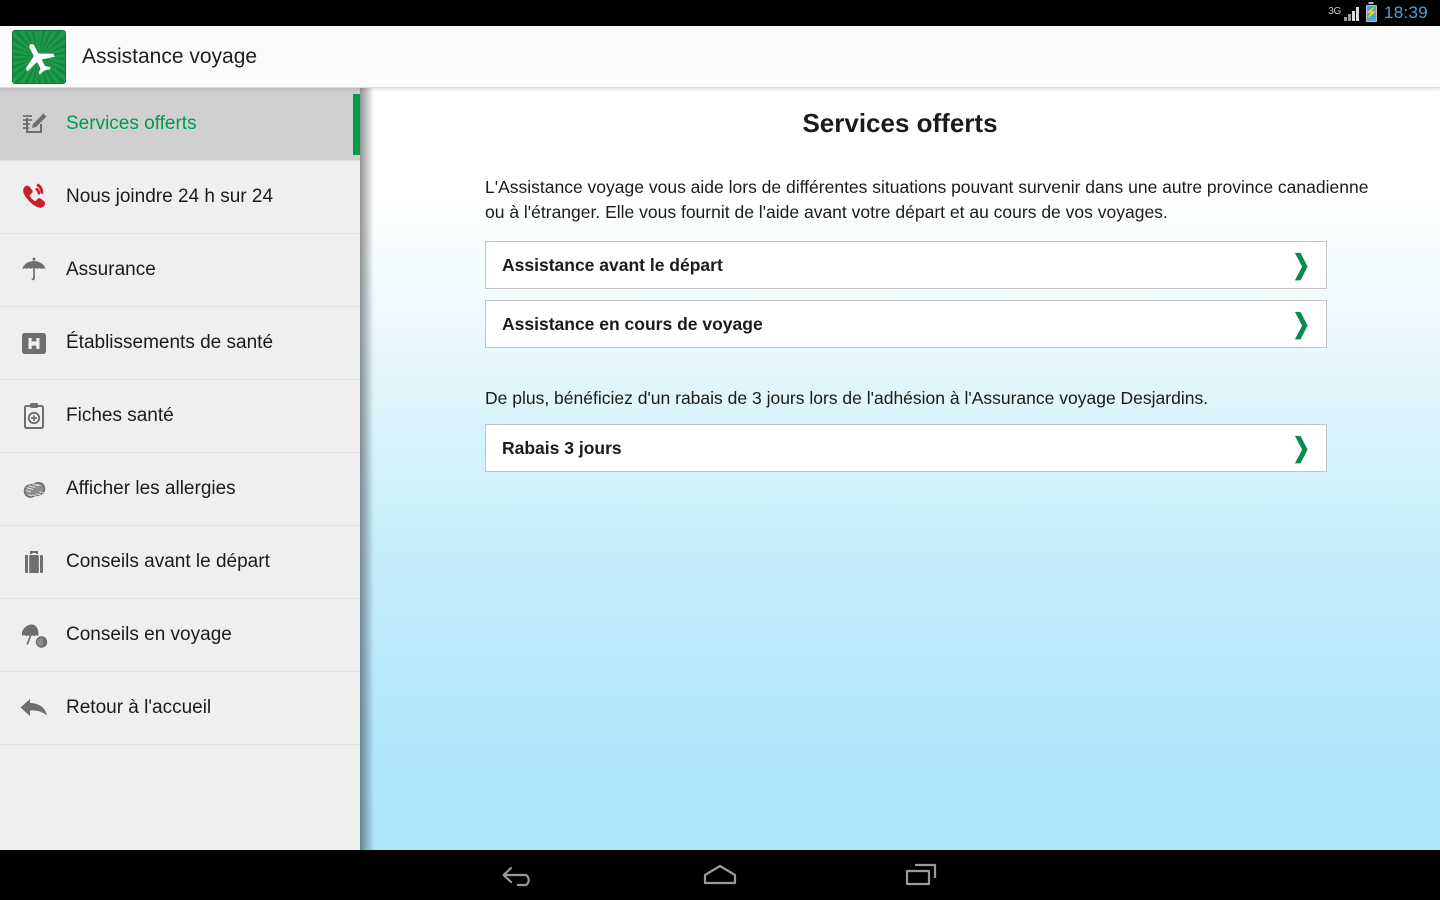 The width and height of the screenshot is (1440, 900). I want to click on sidebar-item-conseils-avant-le-depart: Conseils avant le départ, so click(180, 562).